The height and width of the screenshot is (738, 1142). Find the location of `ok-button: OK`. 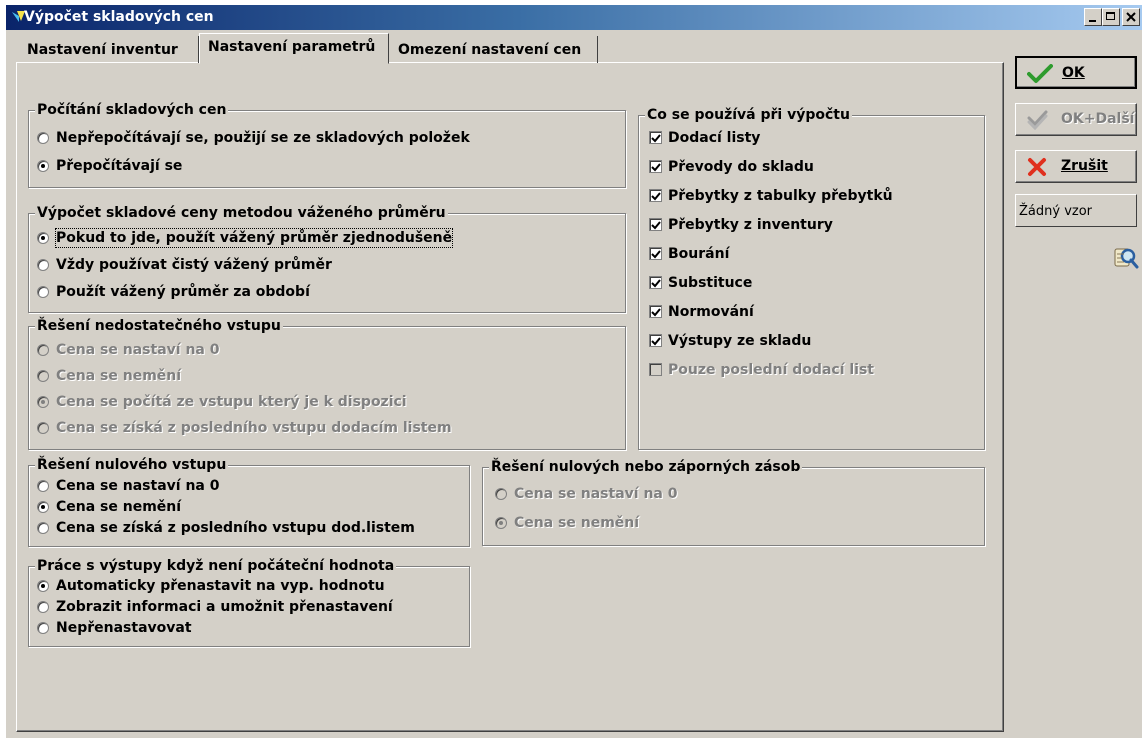

ok-button: OK is located at coordinates (1076, 72).